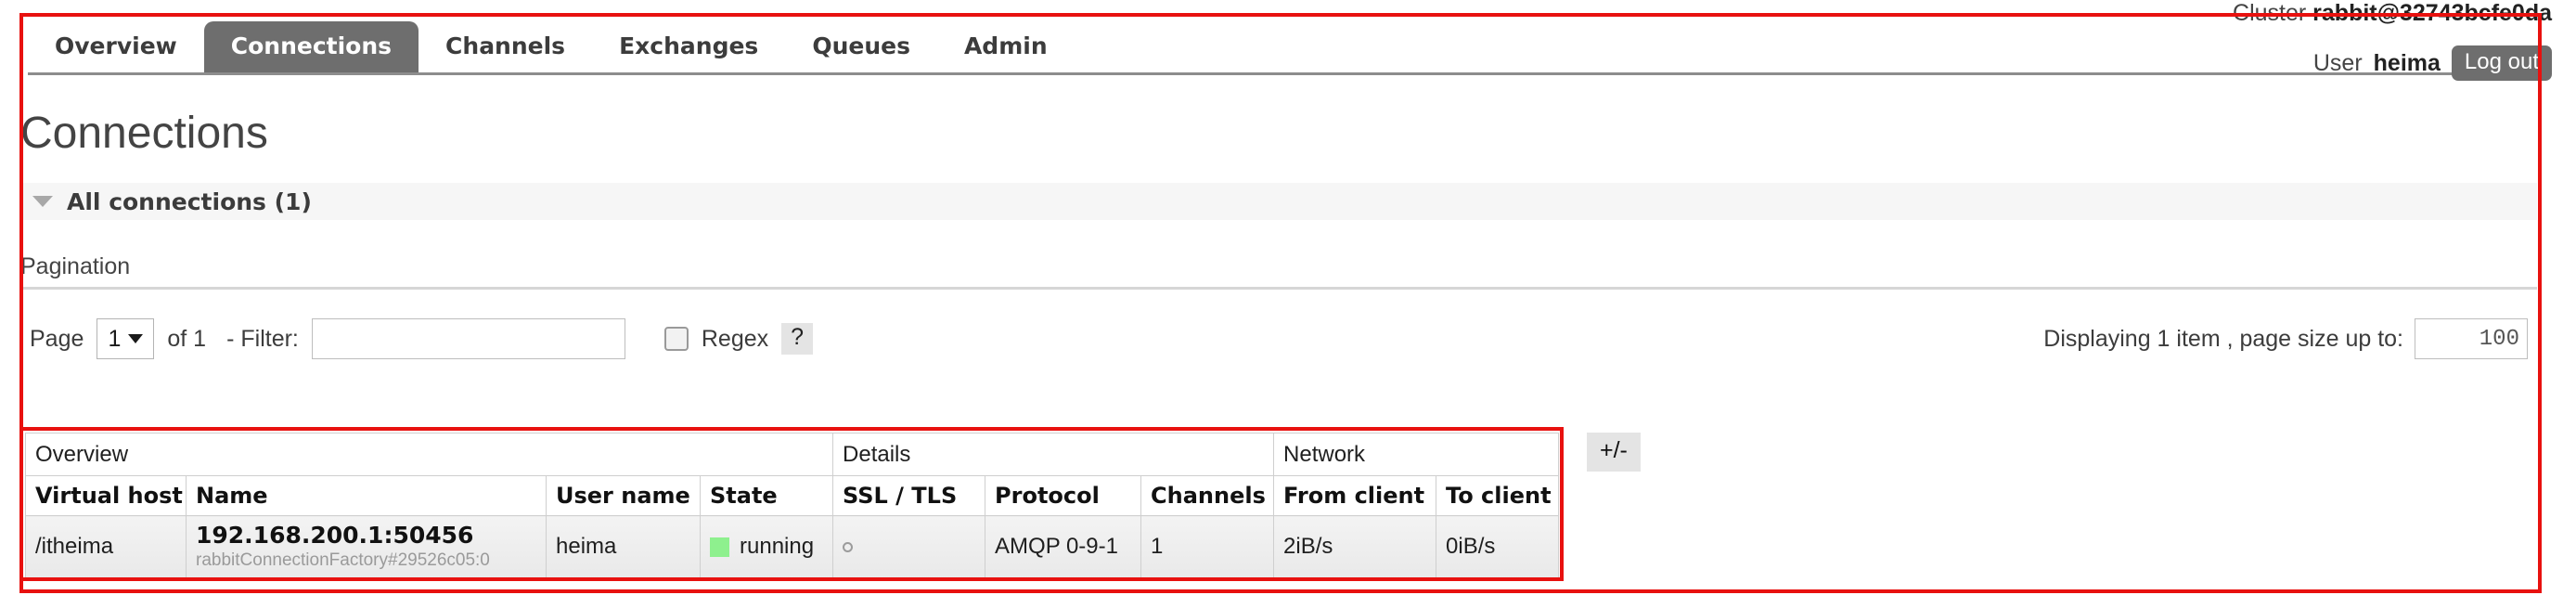 The width and height of the screenshot is (2576, 608). I want to click on cell-virtual-host: /itheima, so click(106, 547).